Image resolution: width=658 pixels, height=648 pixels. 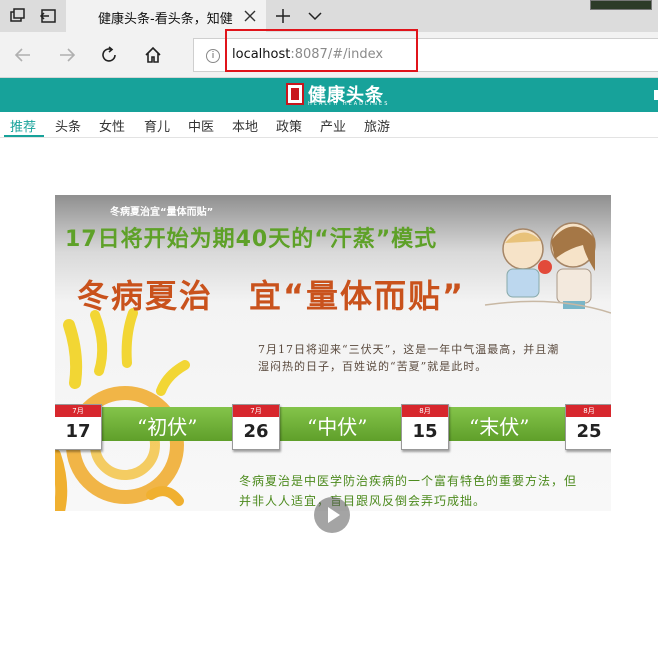 What do you see at coordinates (315, 16) in the screenshot?
I see `tab-preview-chevron-icon` at bounding box center [315, 16].